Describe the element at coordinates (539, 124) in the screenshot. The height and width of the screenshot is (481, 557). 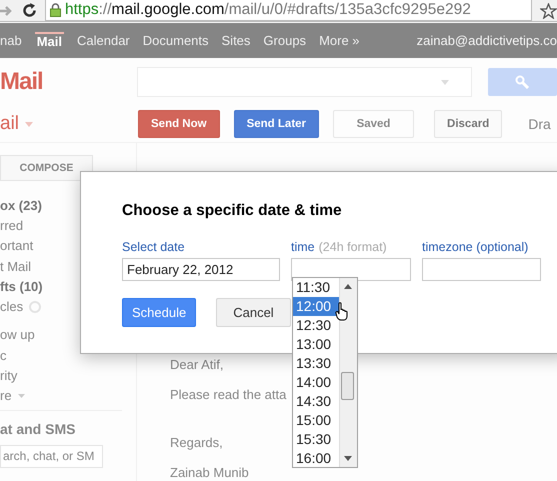
I see `draft-status: Dra` at that location.